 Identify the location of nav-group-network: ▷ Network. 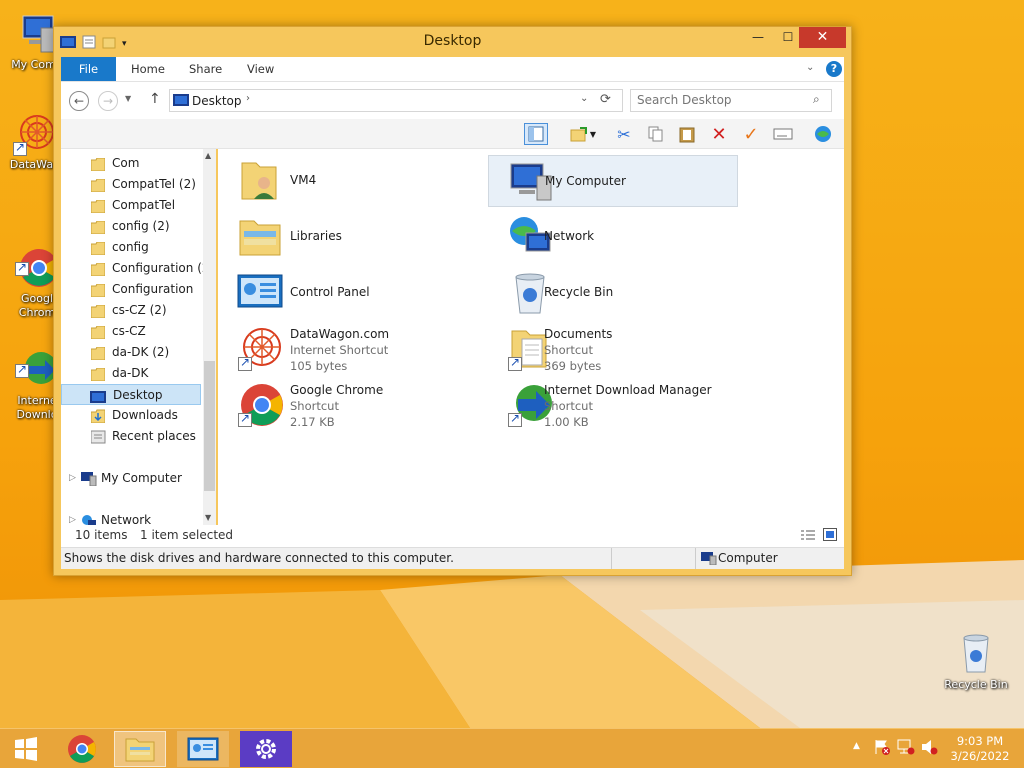
(131, 517).